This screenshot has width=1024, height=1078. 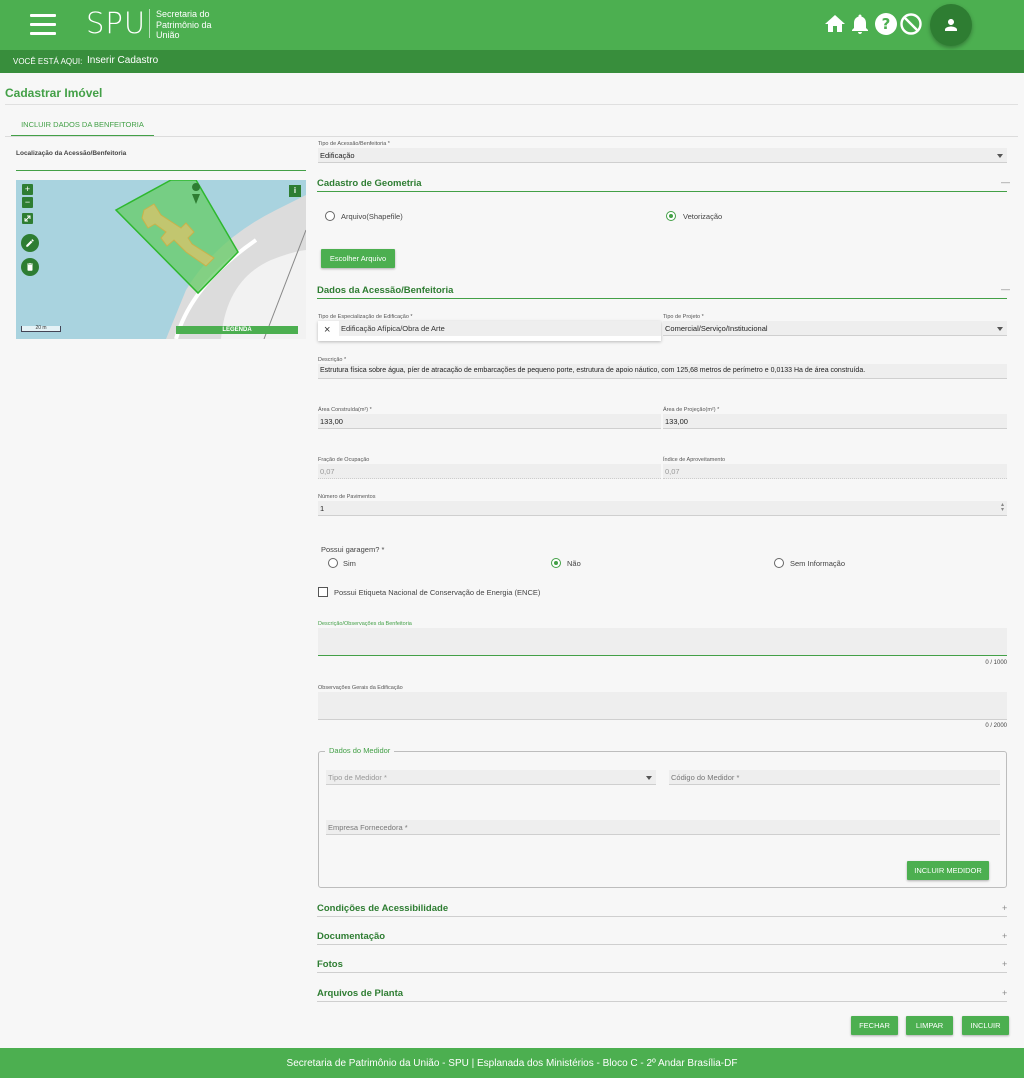 What do you see at coordinates (886, 24) in the screenshot?
I see `help-icon: ?` at bounding box center [886, 24].